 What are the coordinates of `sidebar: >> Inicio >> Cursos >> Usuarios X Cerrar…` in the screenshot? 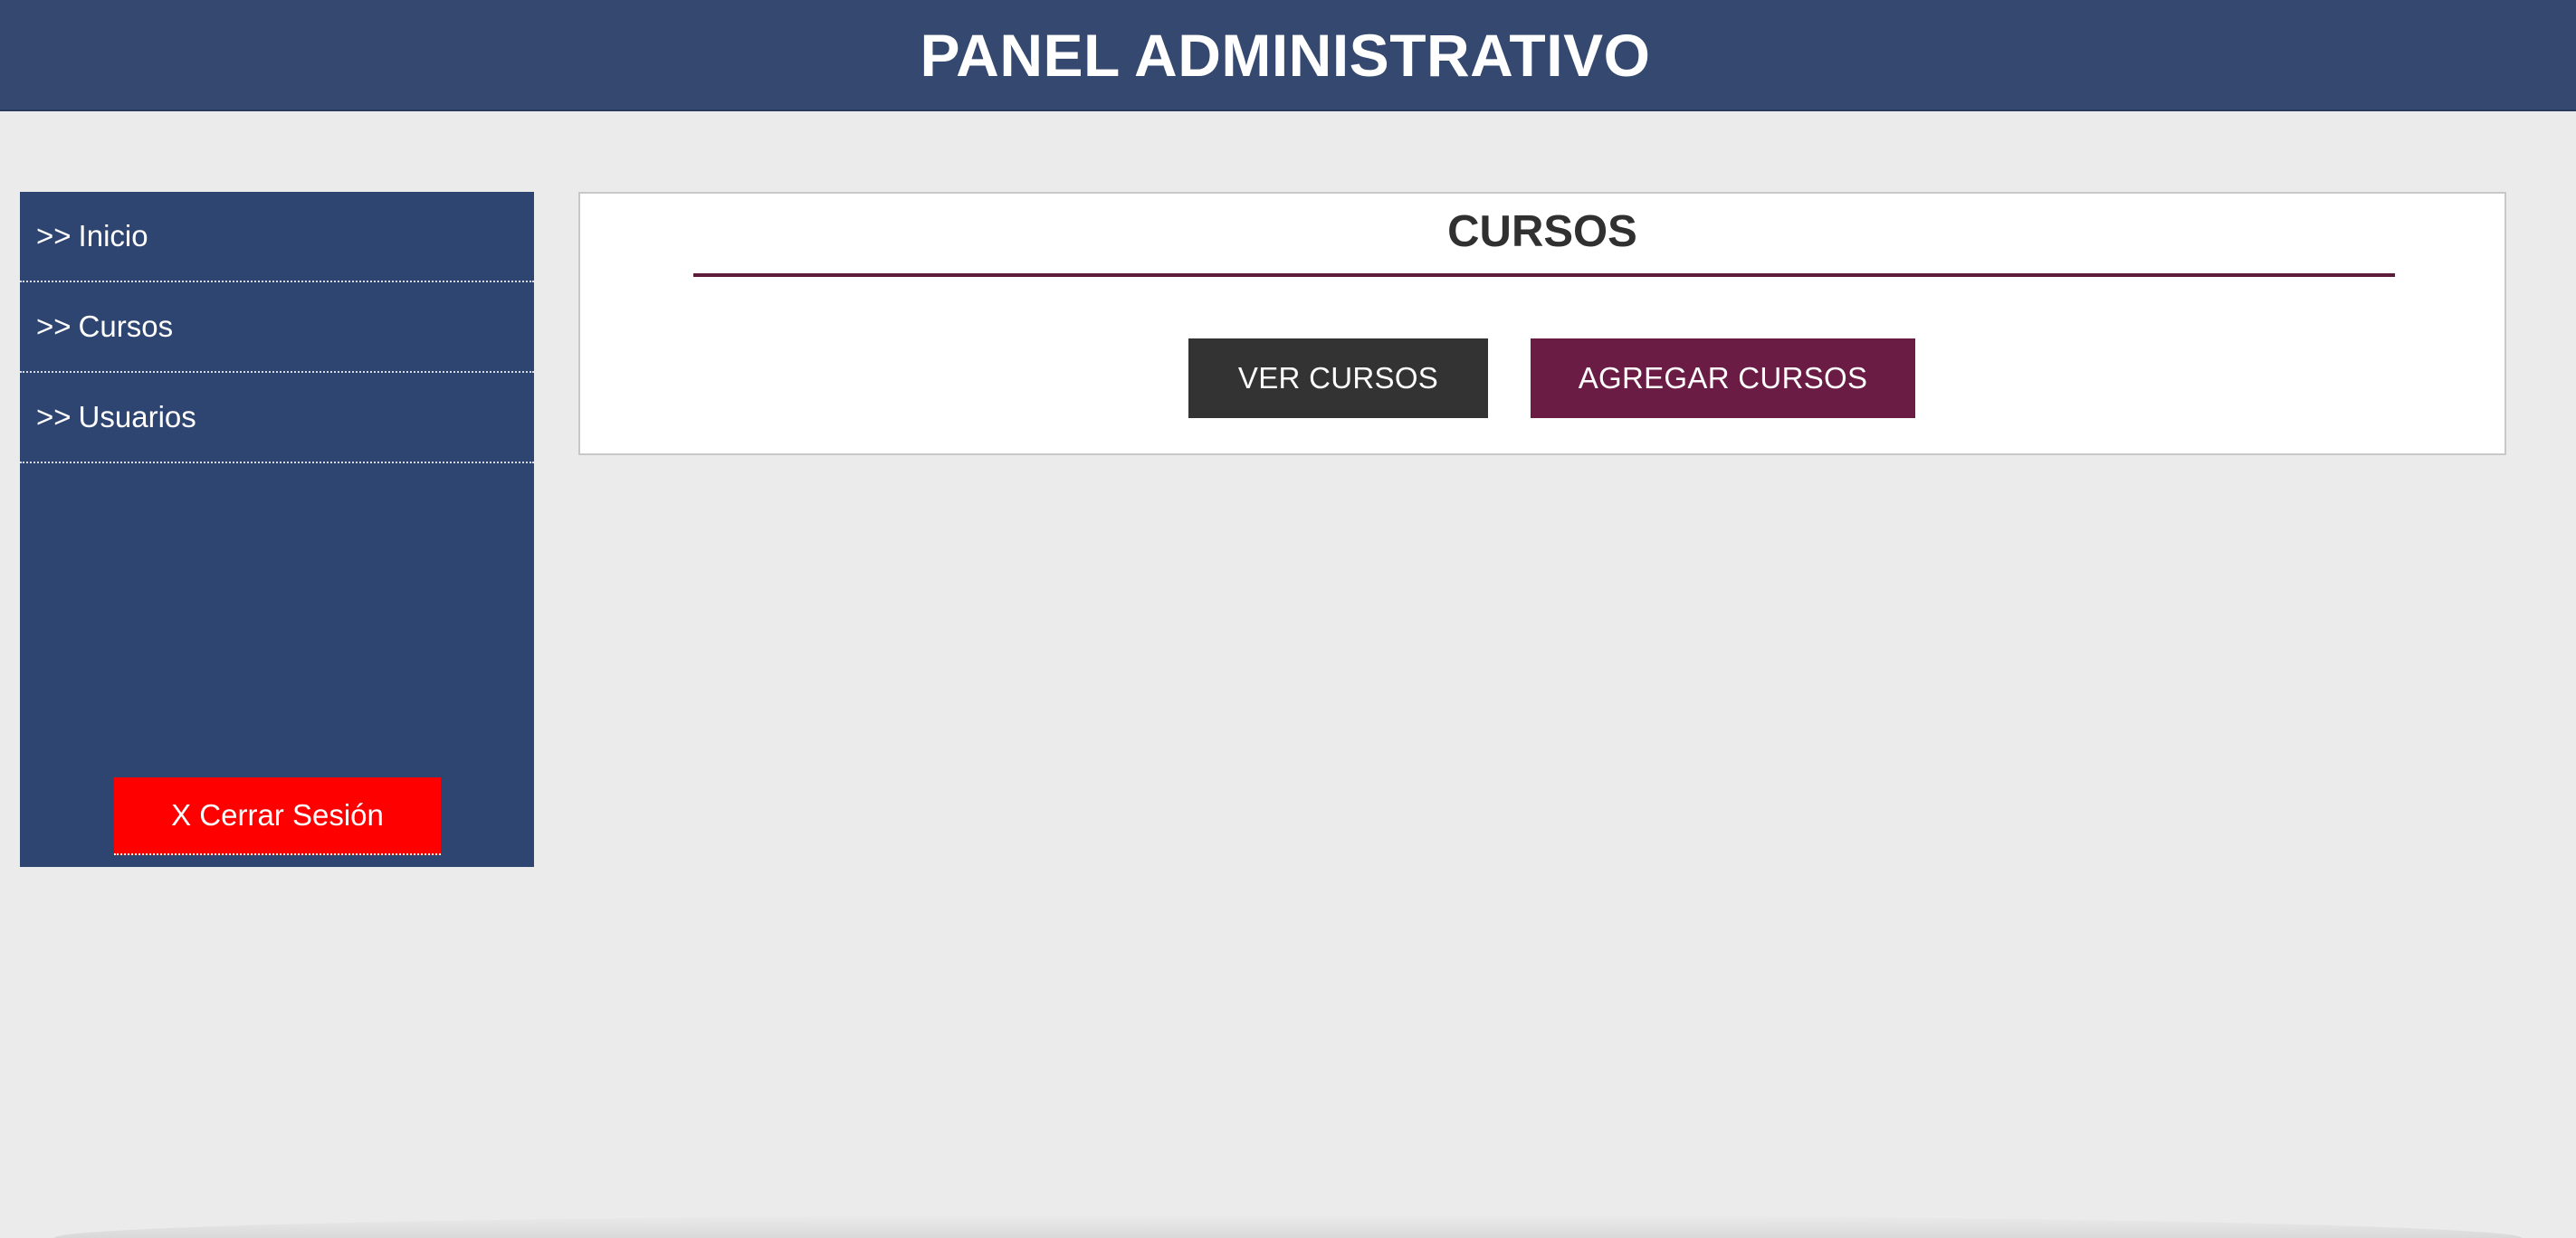 It's located at (277, 529).